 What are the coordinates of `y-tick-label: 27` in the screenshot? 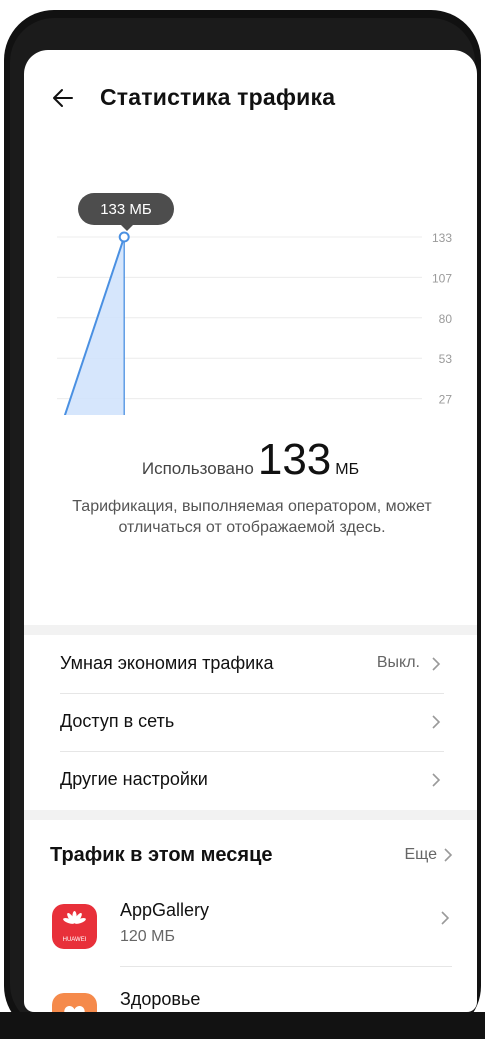 It's located at (446, 400).